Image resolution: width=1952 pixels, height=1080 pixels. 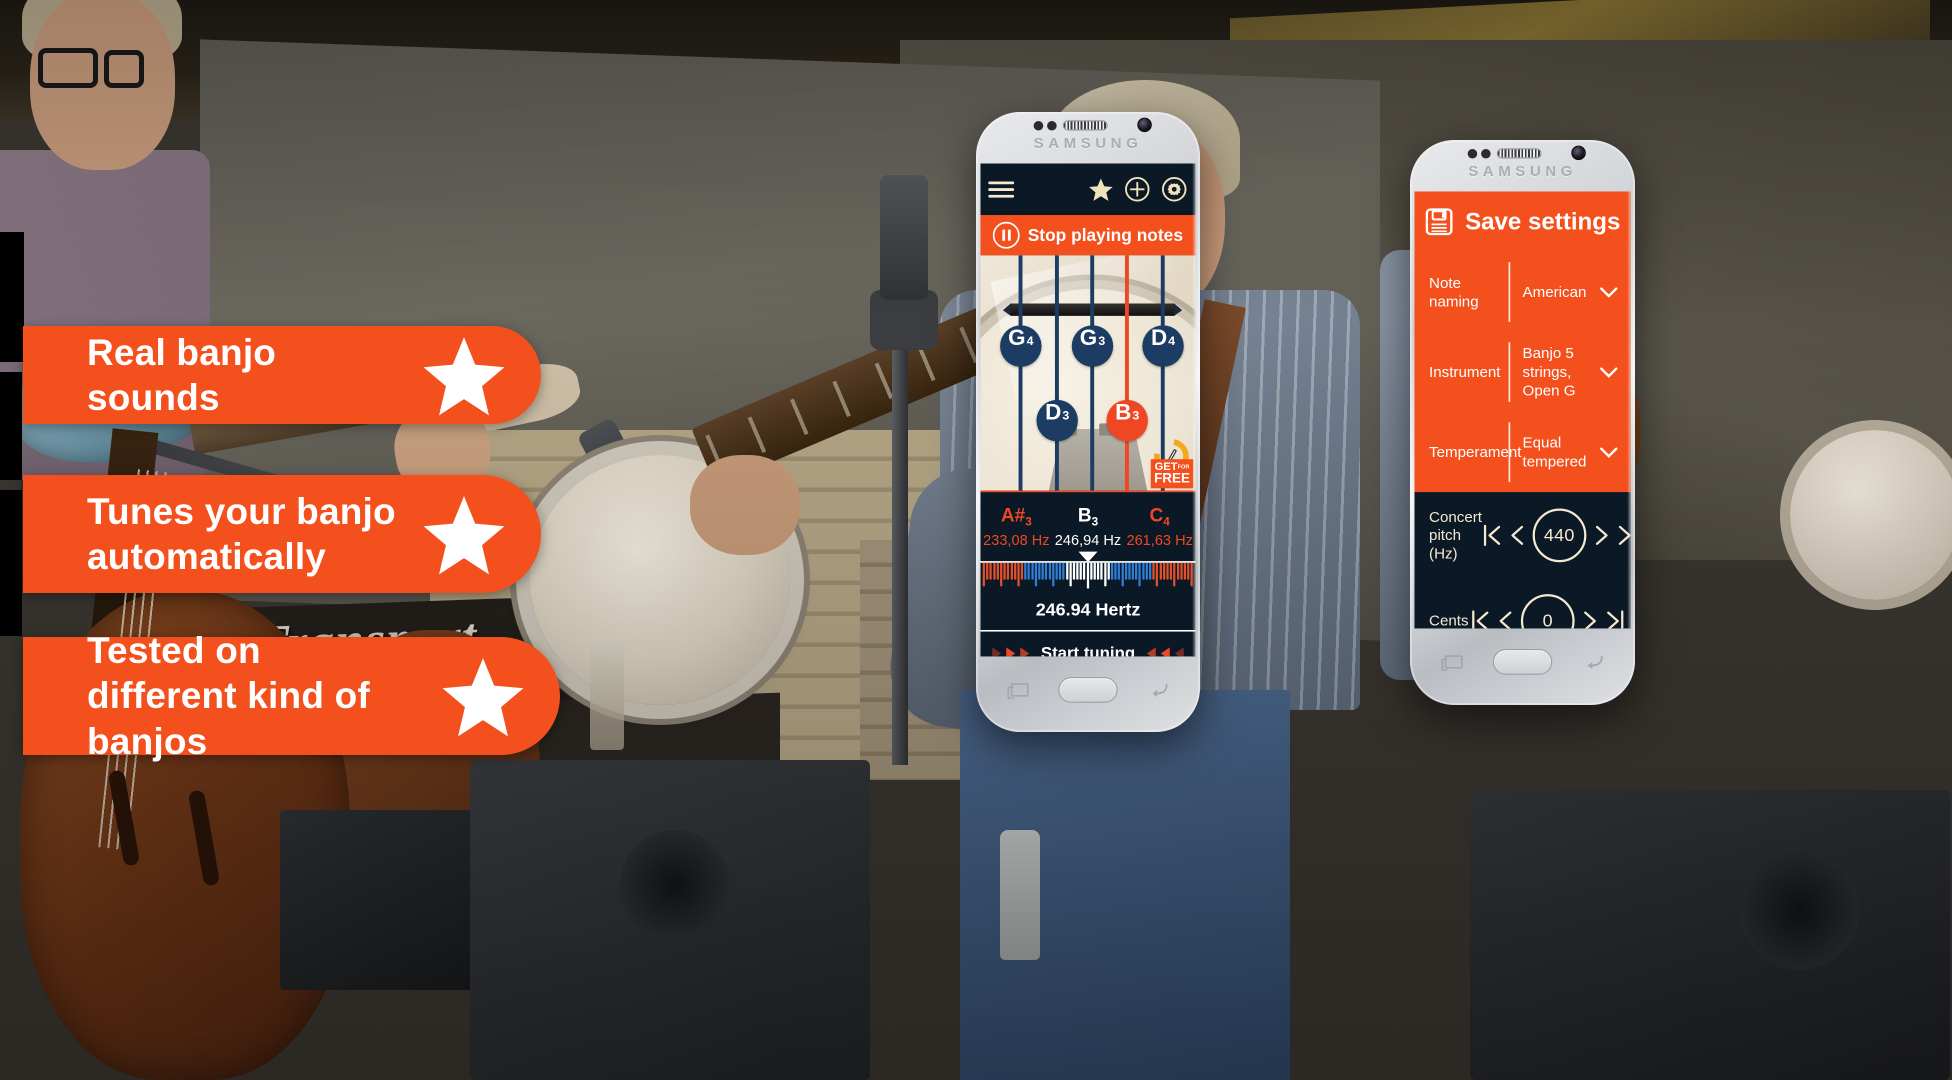 What do you see at coordinates (11, 563) in the screenshot?
I see `edge-artifact-bottom` at bounding box center [11, 563].